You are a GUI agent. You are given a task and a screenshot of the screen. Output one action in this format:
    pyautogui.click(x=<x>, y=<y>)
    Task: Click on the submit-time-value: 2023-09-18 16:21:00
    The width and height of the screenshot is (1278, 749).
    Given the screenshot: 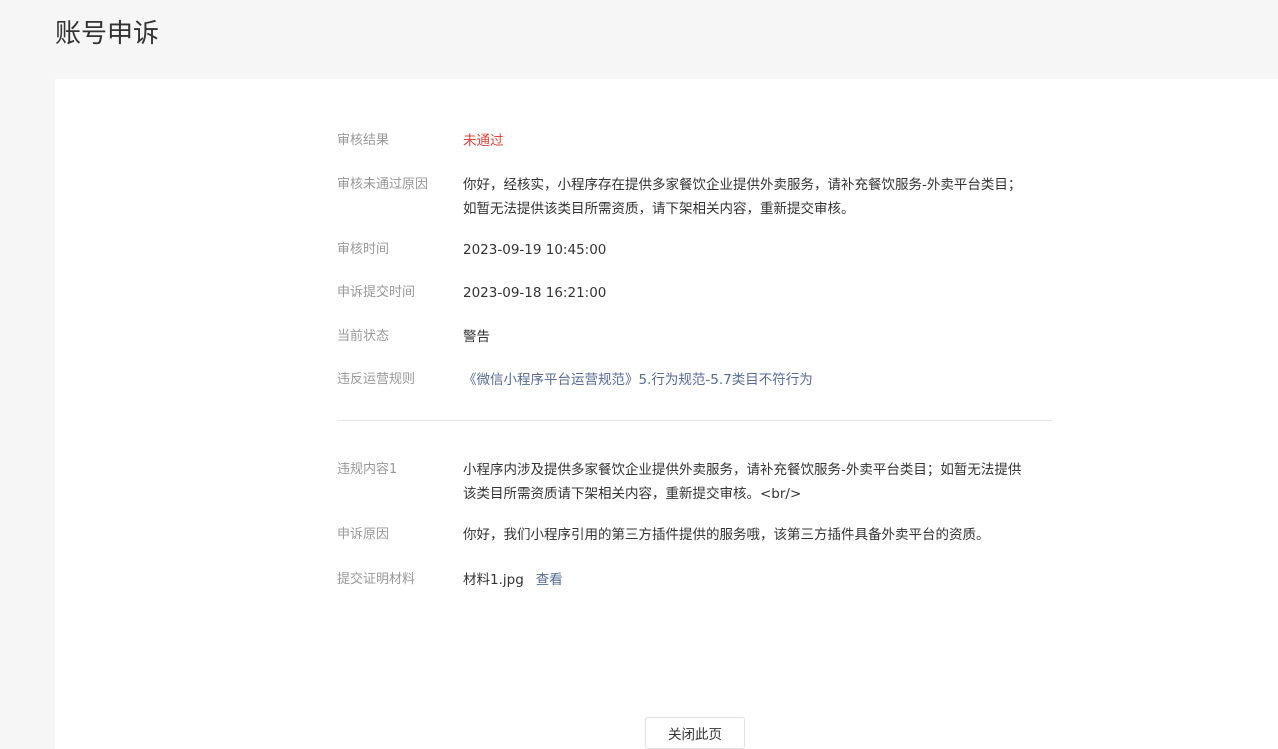 What is the action you would take?
    pyautogui.click(x=535, y=293)
    